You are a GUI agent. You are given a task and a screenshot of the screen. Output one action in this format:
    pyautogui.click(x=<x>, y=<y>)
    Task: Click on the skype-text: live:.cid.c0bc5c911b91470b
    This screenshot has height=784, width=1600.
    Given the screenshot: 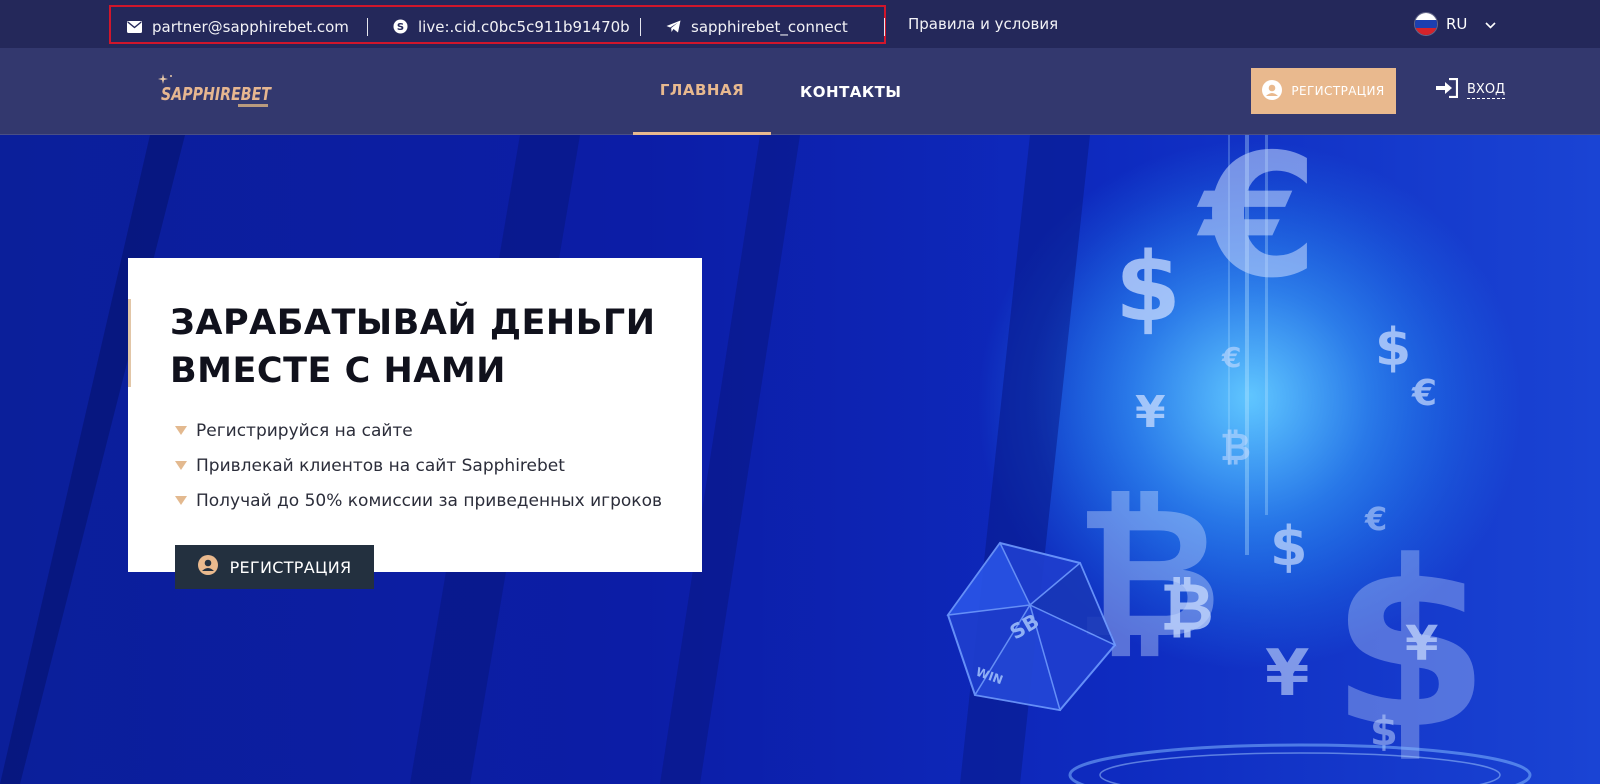 What is the action you would take?
    pyautogui.click(x=524, y=26)
    